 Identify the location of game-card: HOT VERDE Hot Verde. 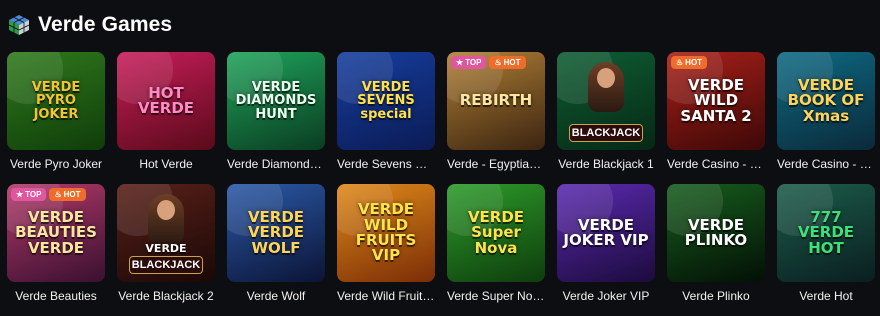
(166, 118).